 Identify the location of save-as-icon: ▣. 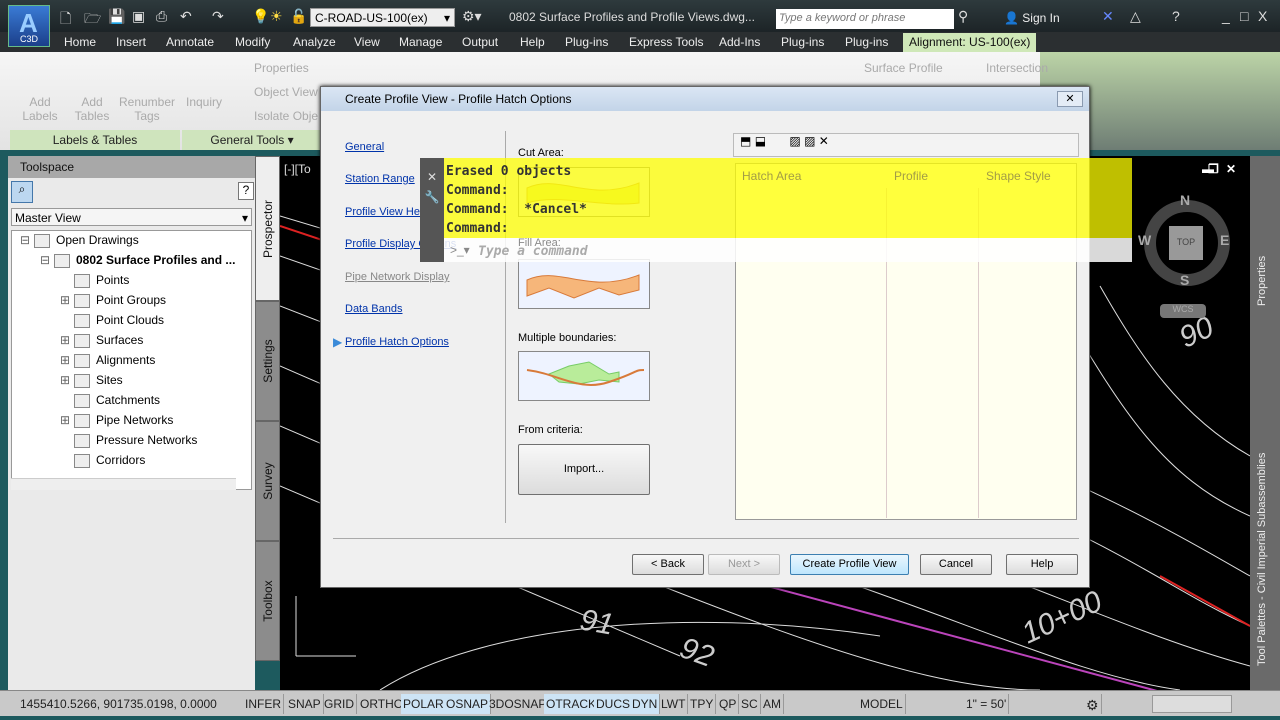
(138, 16).